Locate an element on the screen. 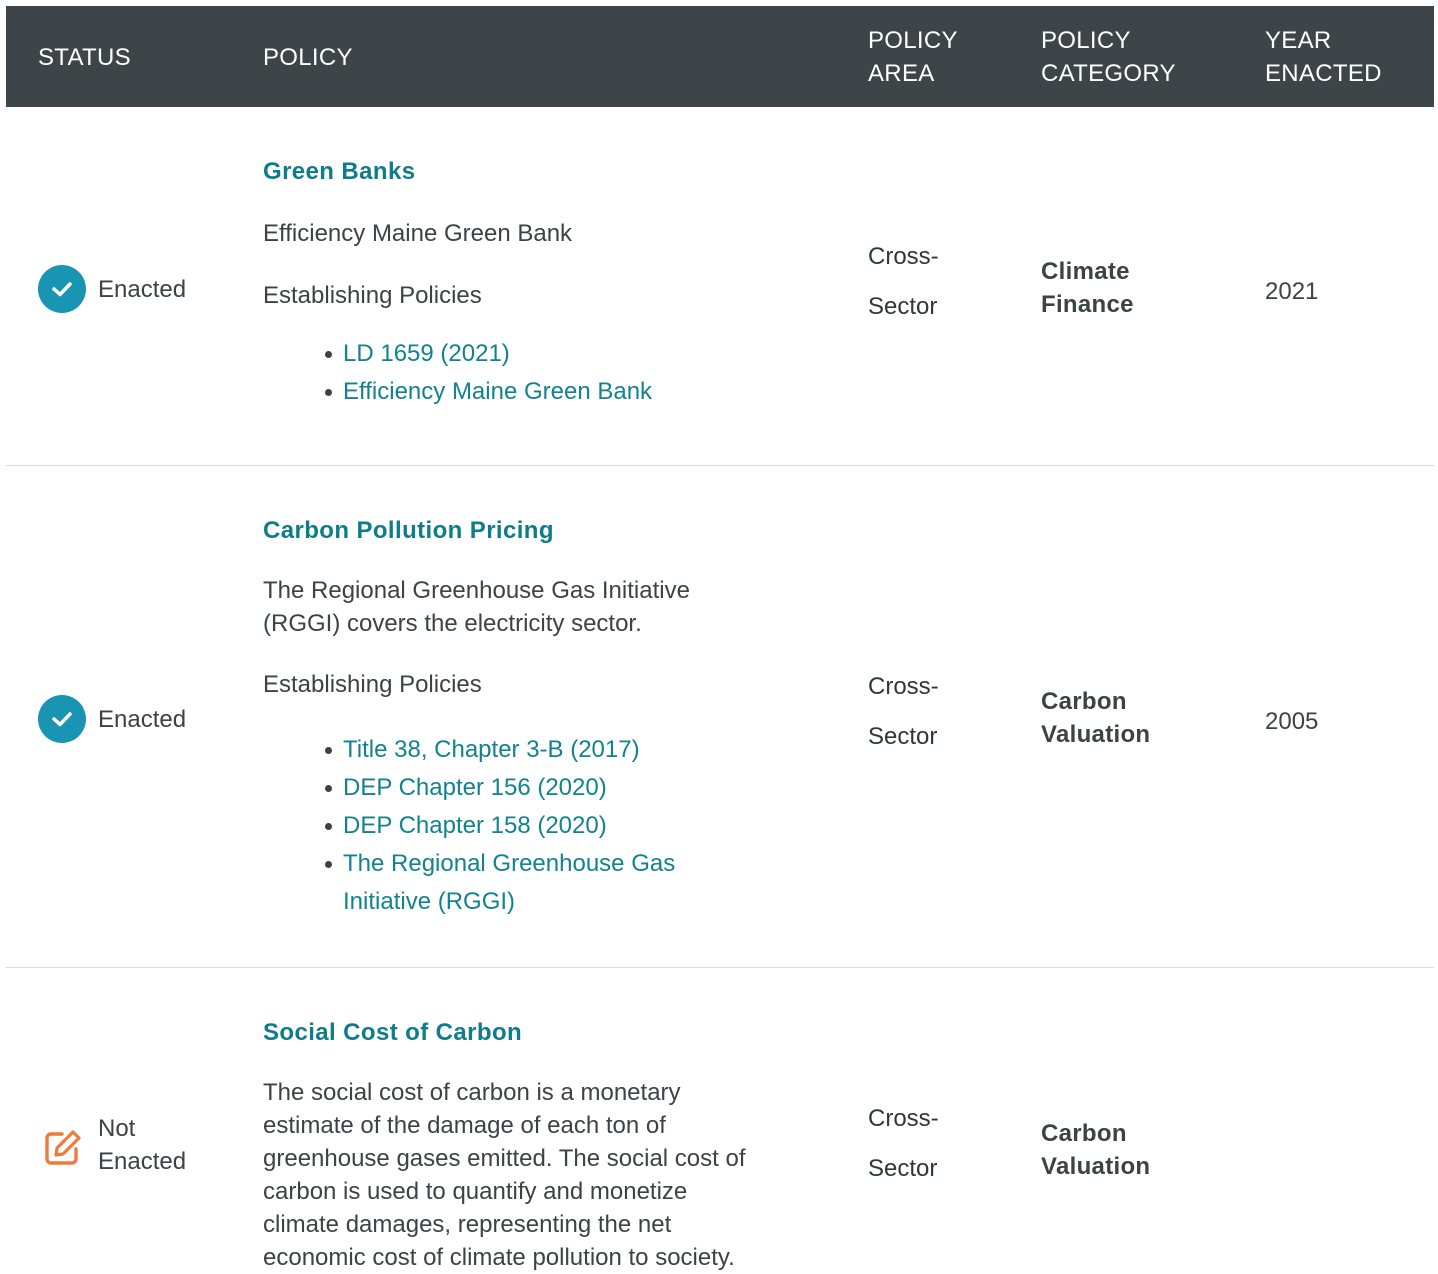  policy-title-link: Carbon Pollution Pricing is located at coordinates (408, 531).